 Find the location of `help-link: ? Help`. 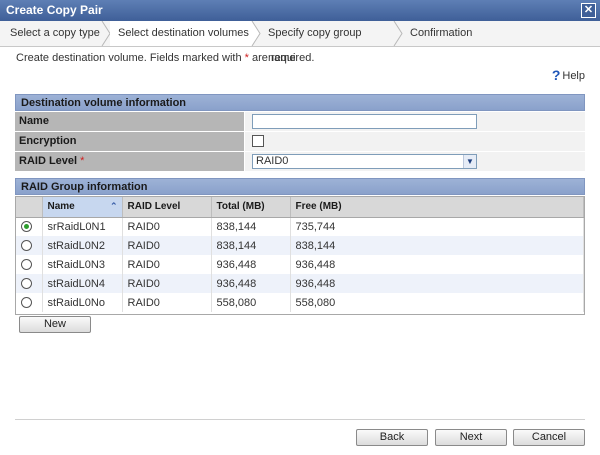

help-link: ? Help is located at coordinates (568, 75).